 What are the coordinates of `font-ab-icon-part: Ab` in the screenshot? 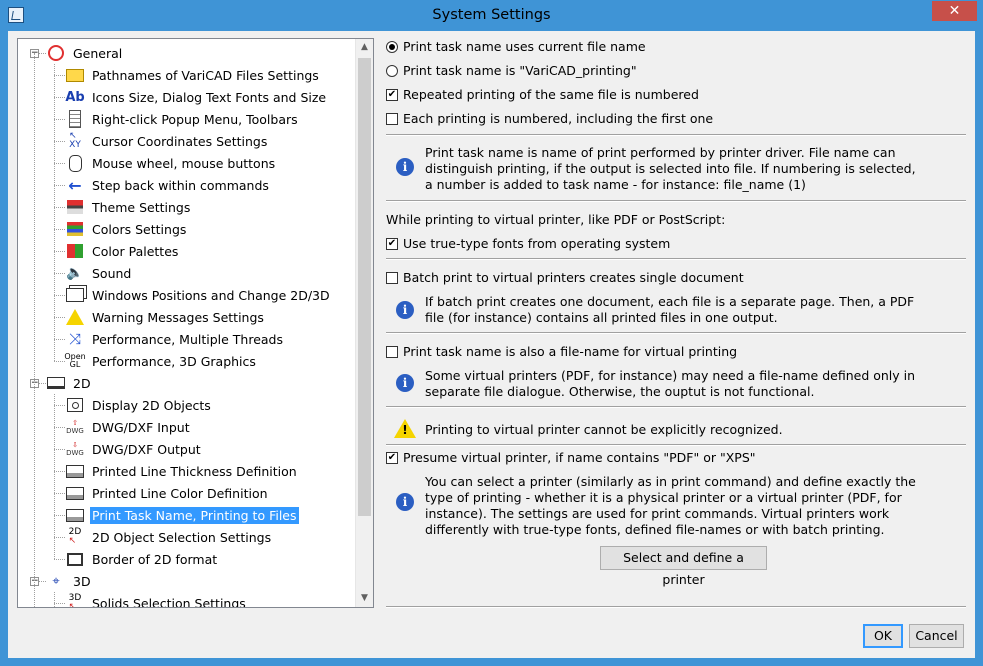 It's located at (75, 97).